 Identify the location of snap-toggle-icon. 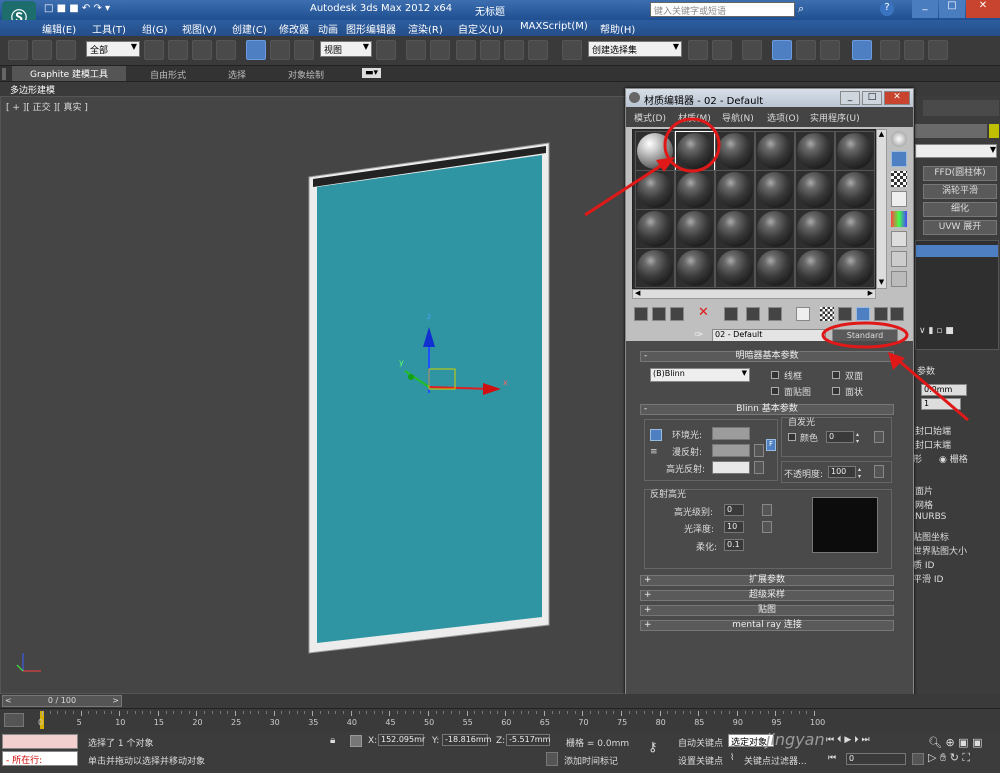
(466, 50).